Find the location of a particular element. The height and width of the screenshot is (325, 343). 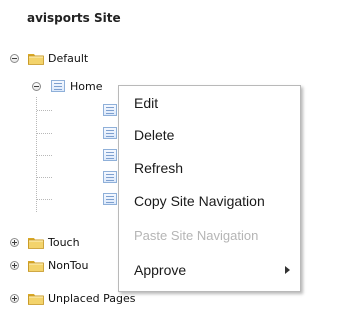

menu-item-label: Approve is located at coordinates (160, 270).